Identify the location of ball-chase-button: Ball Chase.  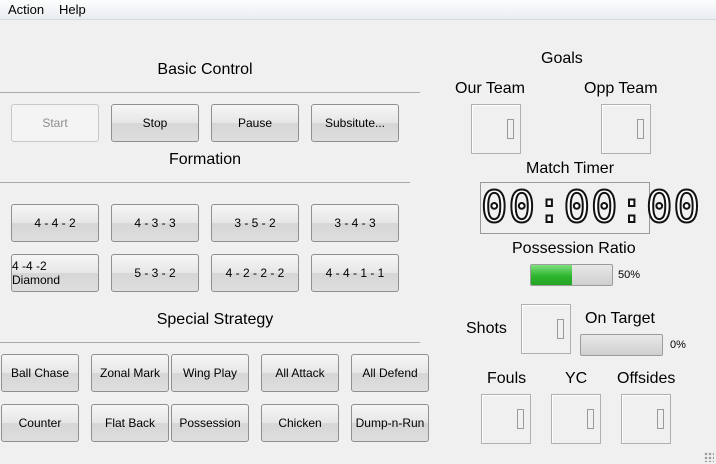
(40, 373).